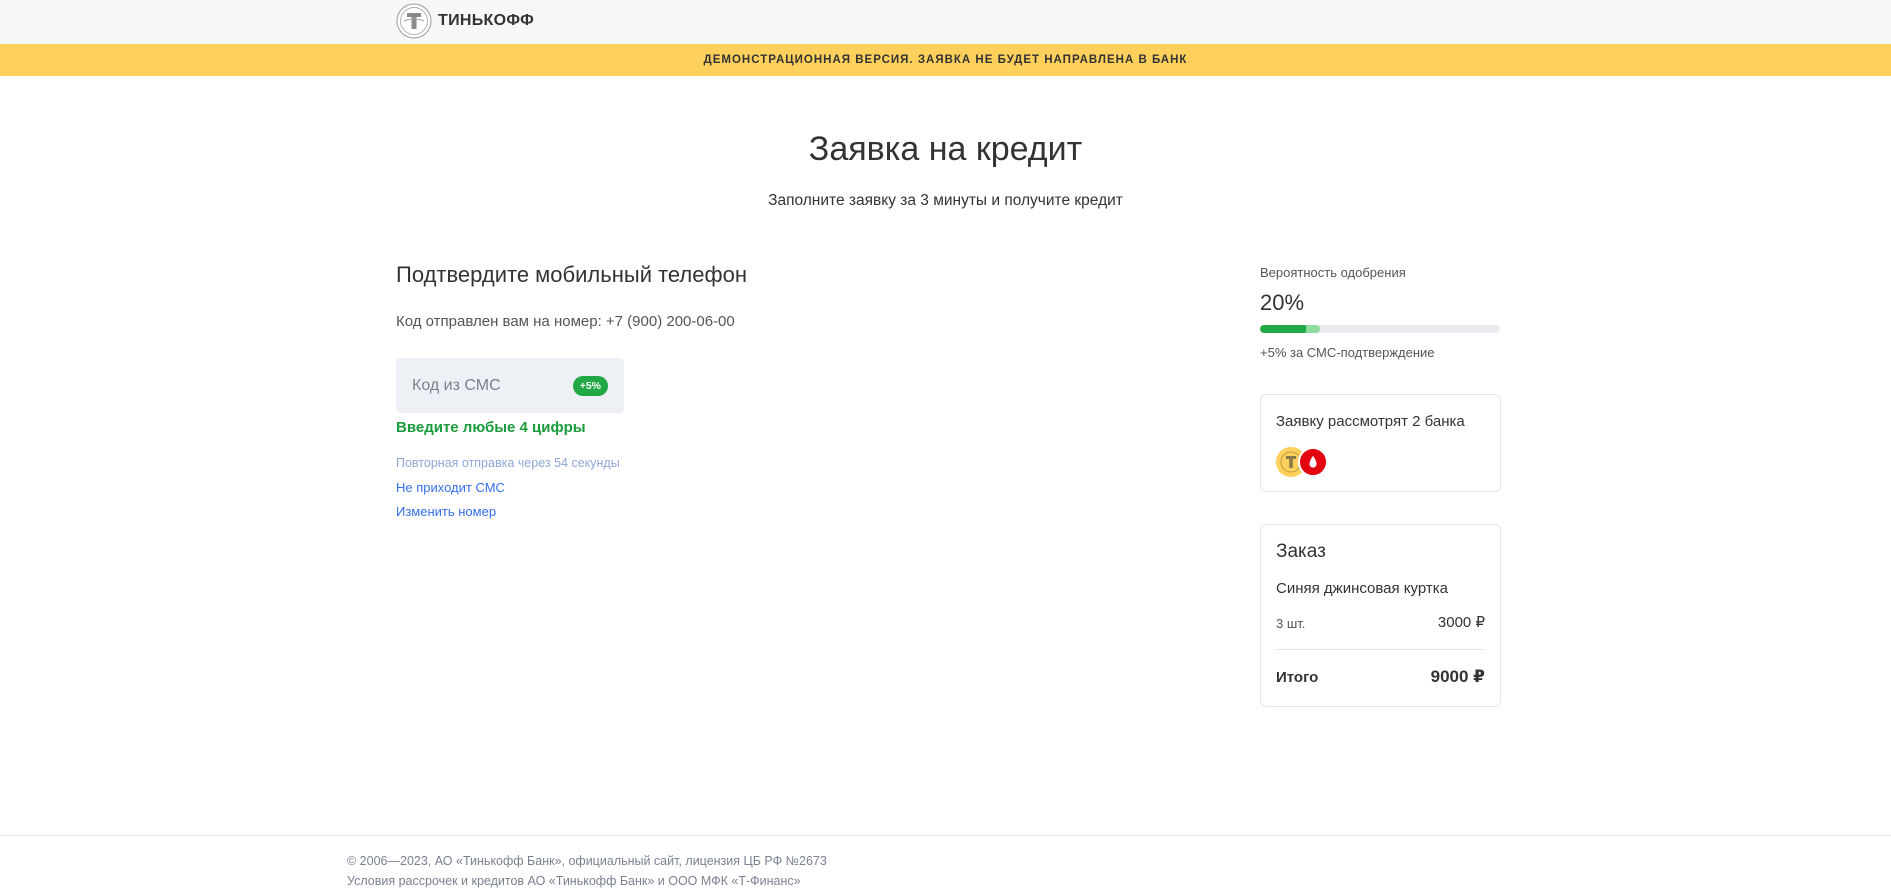  Describe the element at coordinates (571, 274) in the screenshot. I see `confirm-phone-title: Подтвердите мобильный телефон` at that location.